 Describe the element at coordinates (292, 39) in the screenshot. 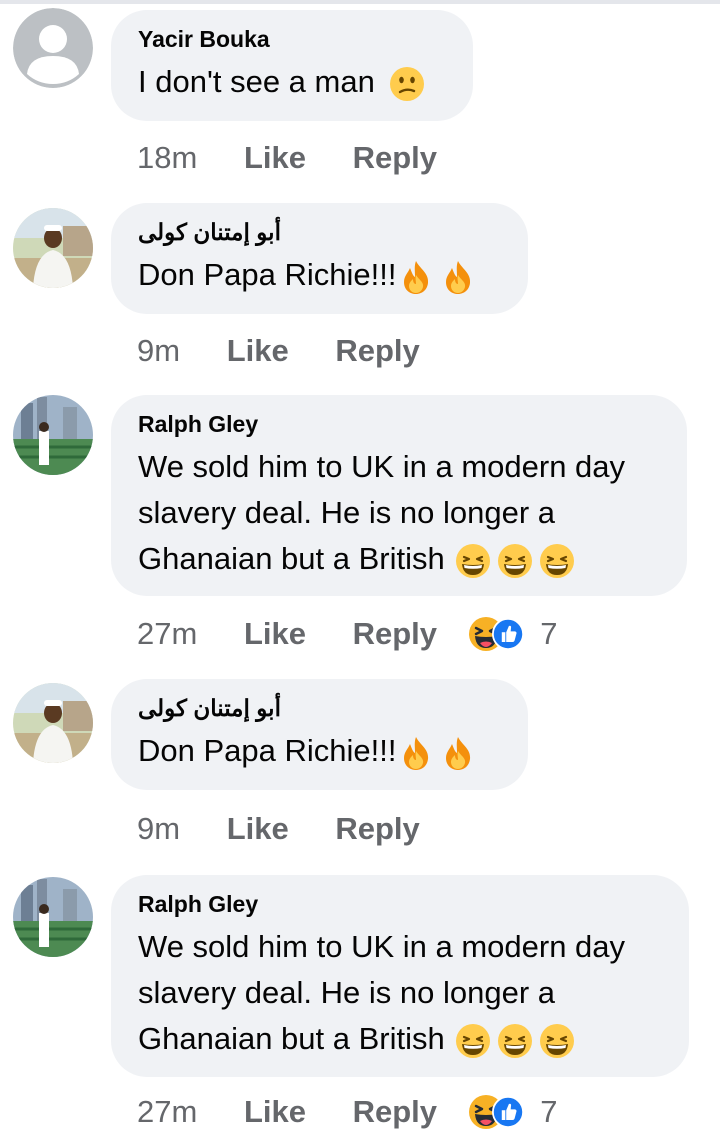

I see `comment-author: Yacir Bouka` at that location.